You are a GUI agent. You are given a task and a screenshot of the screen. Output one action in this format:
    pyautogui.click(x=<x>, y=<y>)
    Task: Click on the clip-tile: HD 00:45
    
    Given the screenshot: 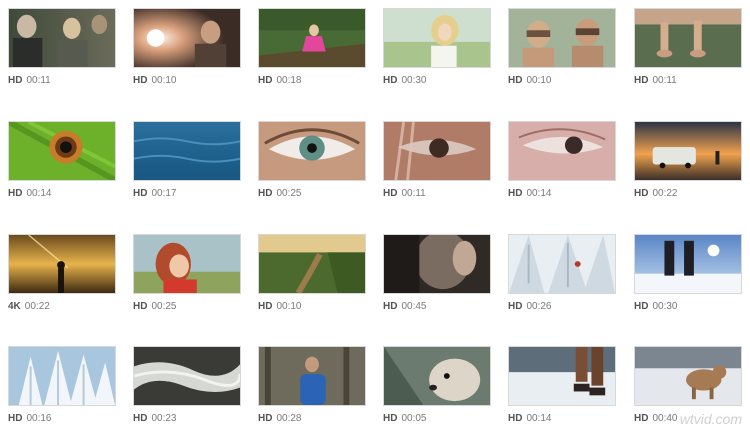 What is the action you would take?
    pyautogui.click(x=437, y=274)
    